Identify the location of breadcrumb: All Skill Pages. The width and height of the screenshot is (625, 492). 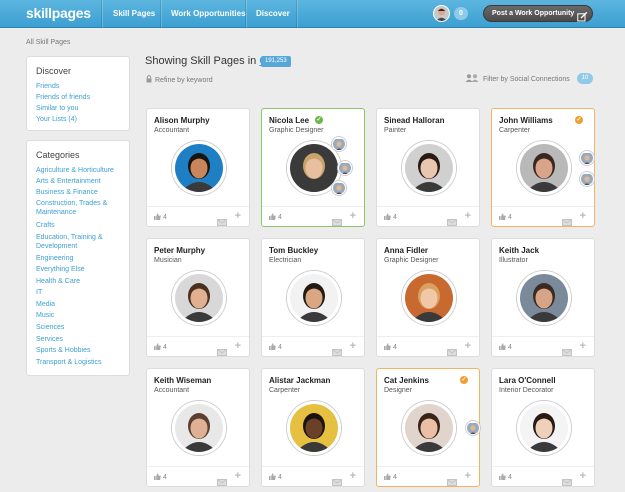
(48, 42).